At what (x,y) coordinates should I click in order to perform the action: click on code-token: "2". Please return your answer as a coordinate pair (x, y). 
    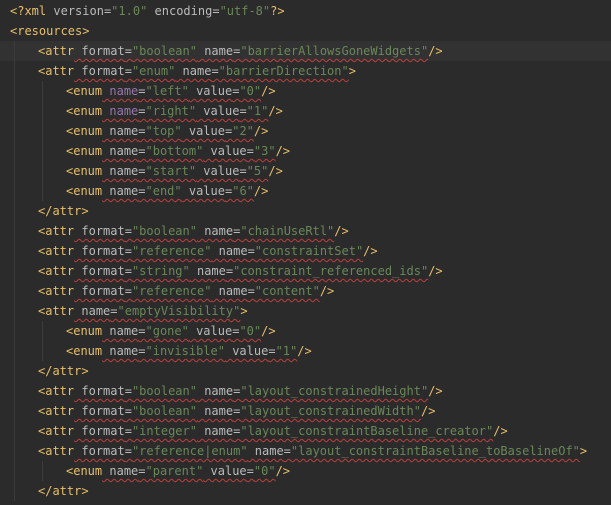
    Looking at the image, I should click on (243, 131).